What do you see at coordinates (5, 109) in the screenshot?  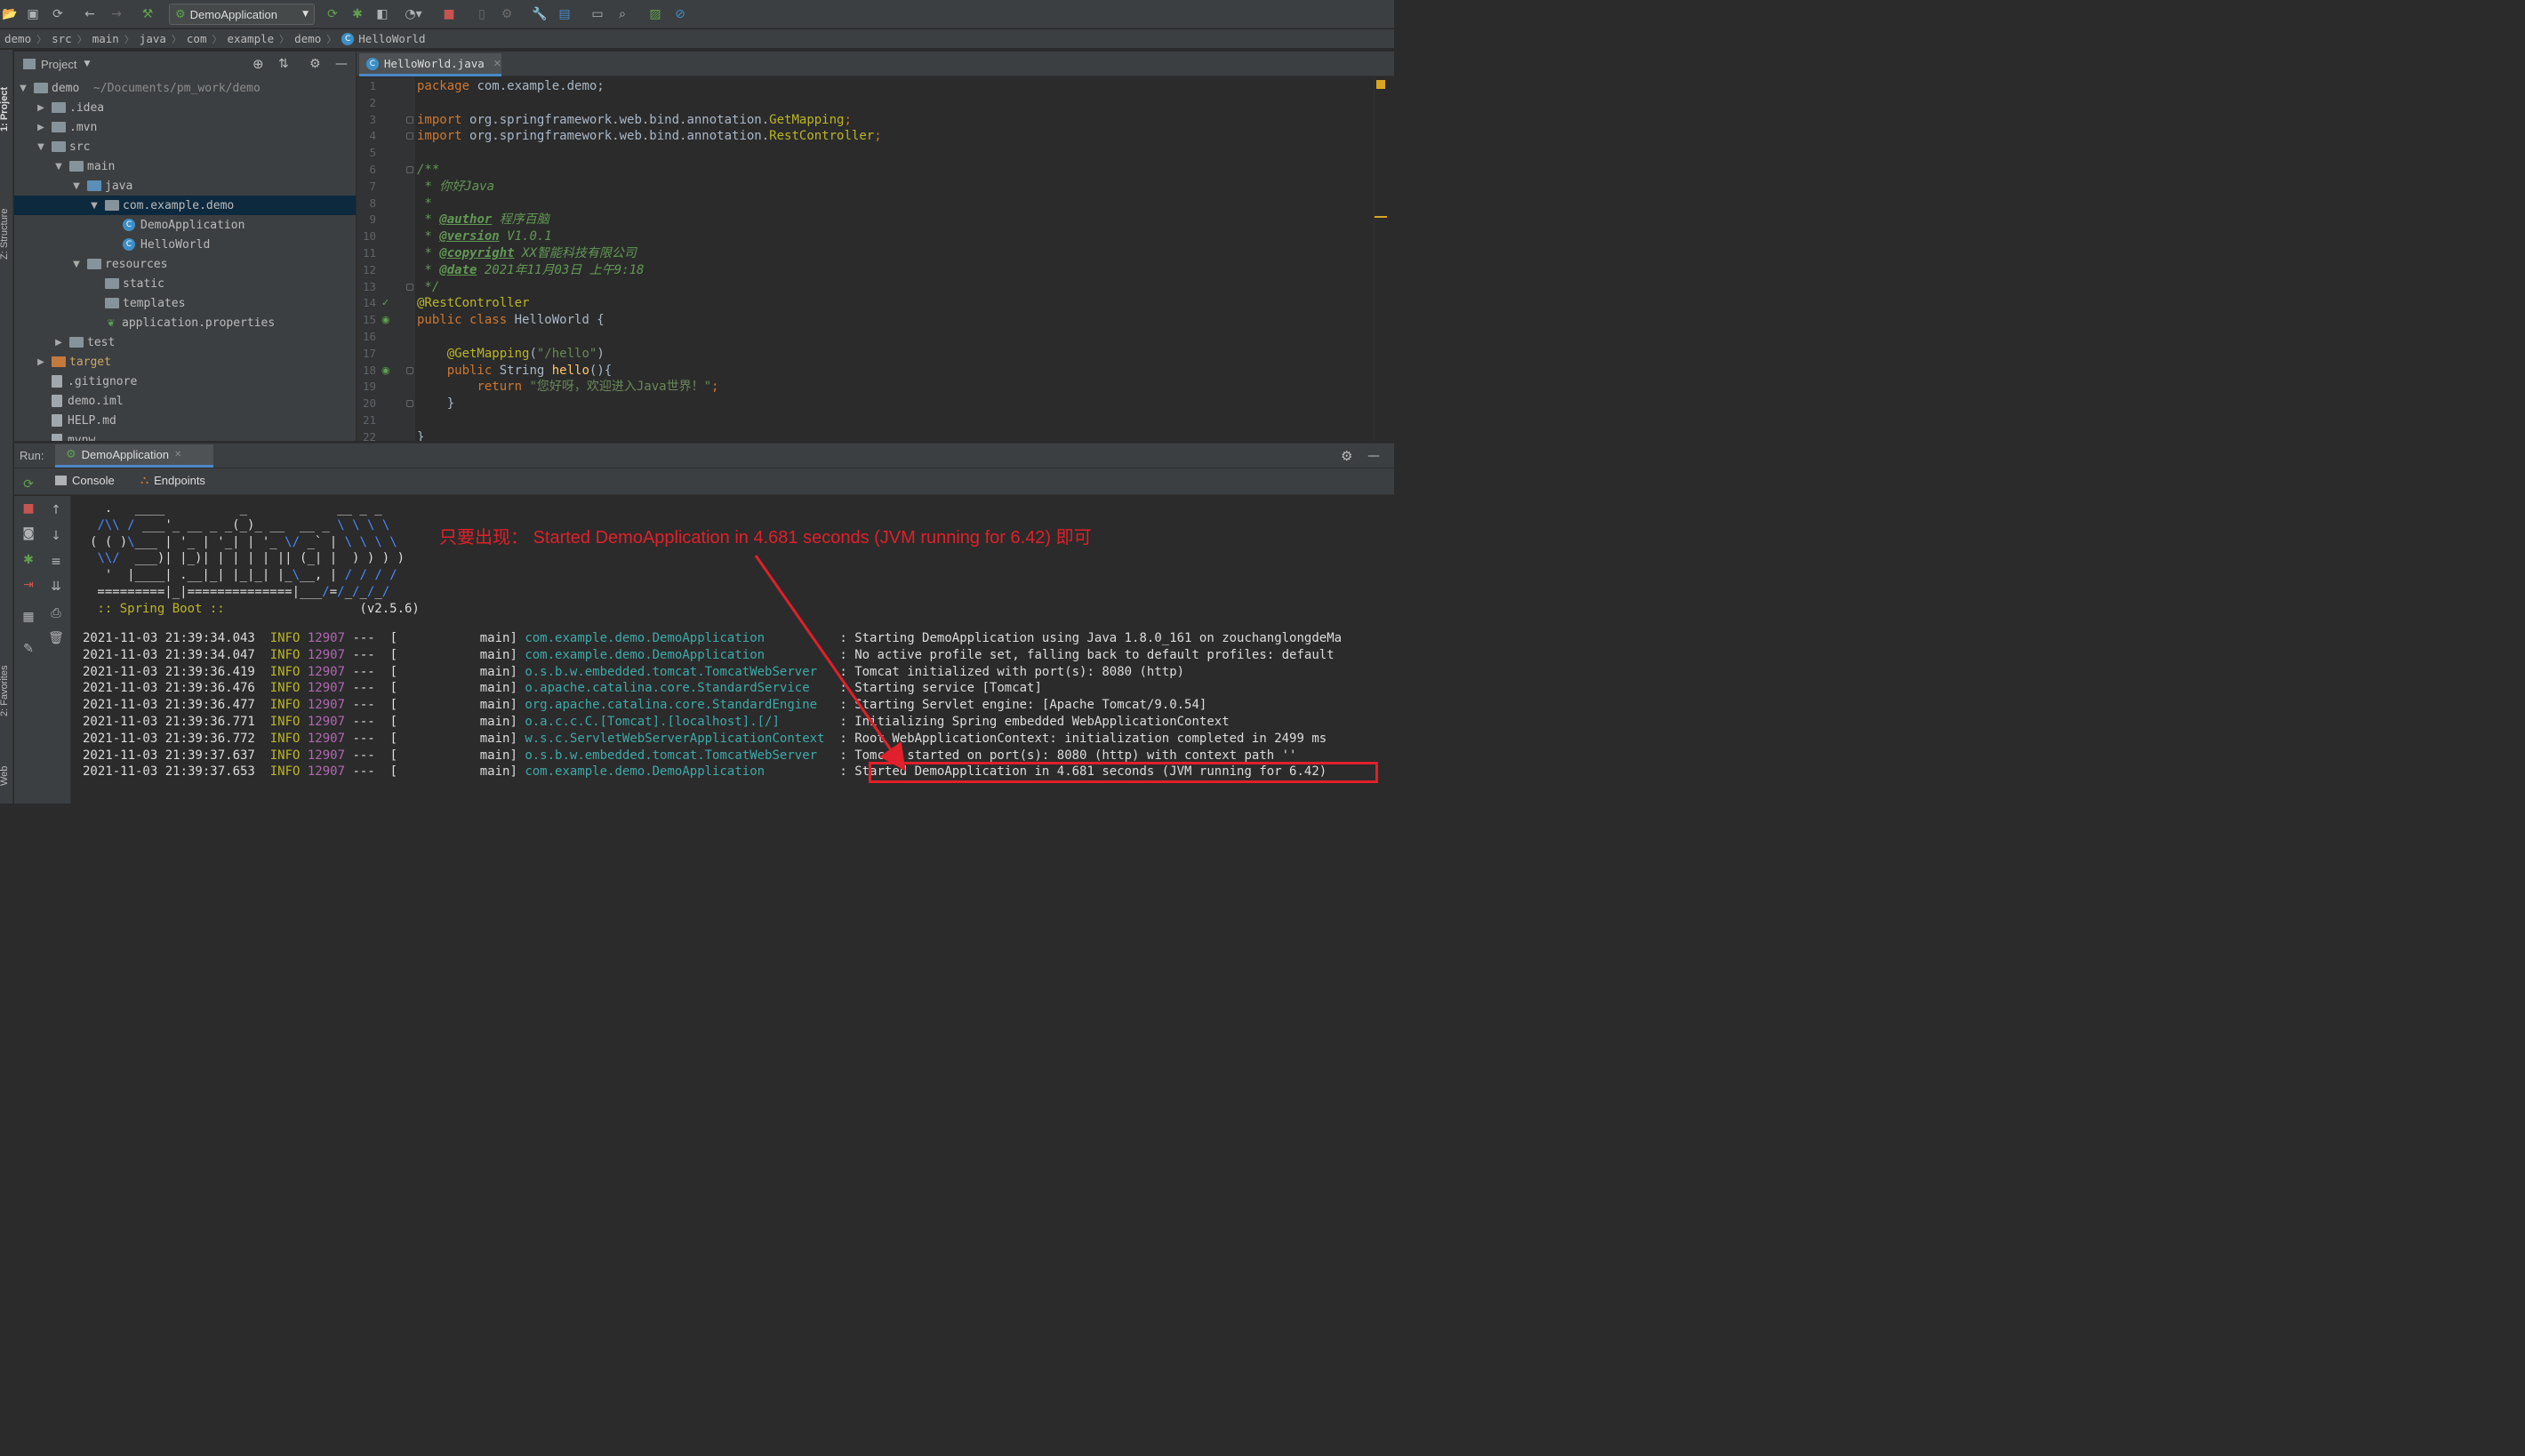 I see `project-tool-tab: 1: Project` at bounding box center [5, 109].